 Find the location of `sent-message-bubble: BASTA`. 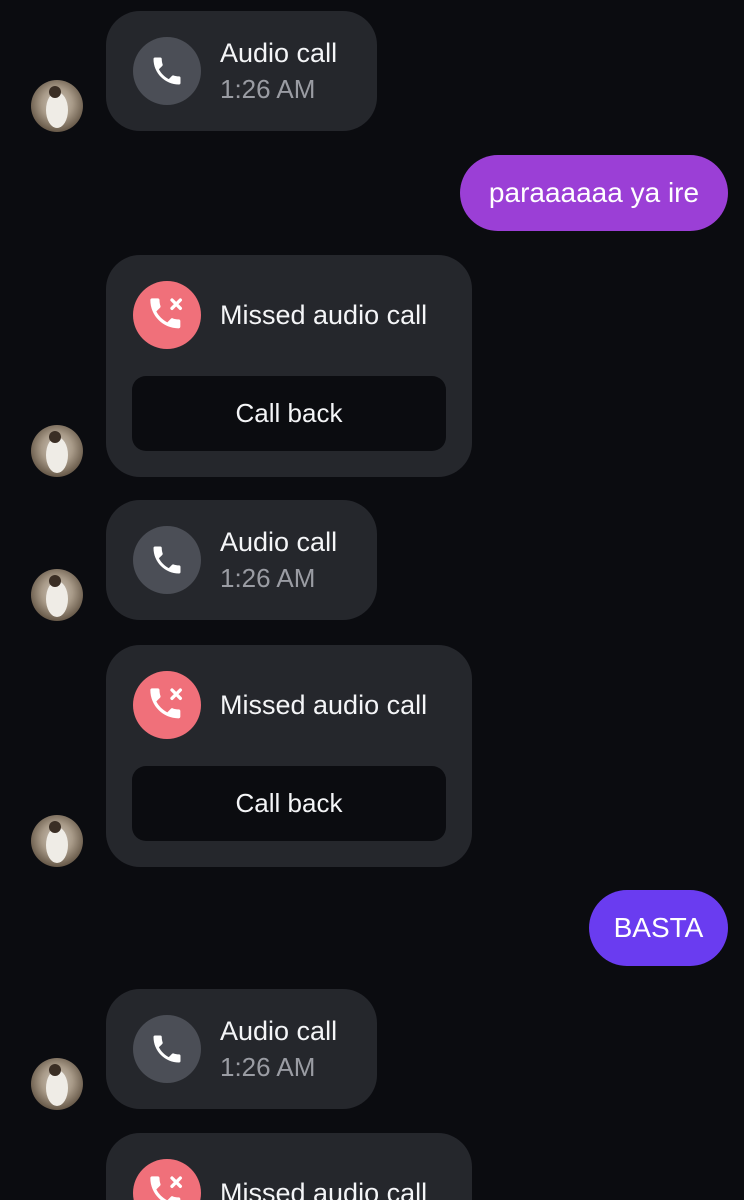

sent-message-bubble: BASTA is located at coordinates (658, 928).